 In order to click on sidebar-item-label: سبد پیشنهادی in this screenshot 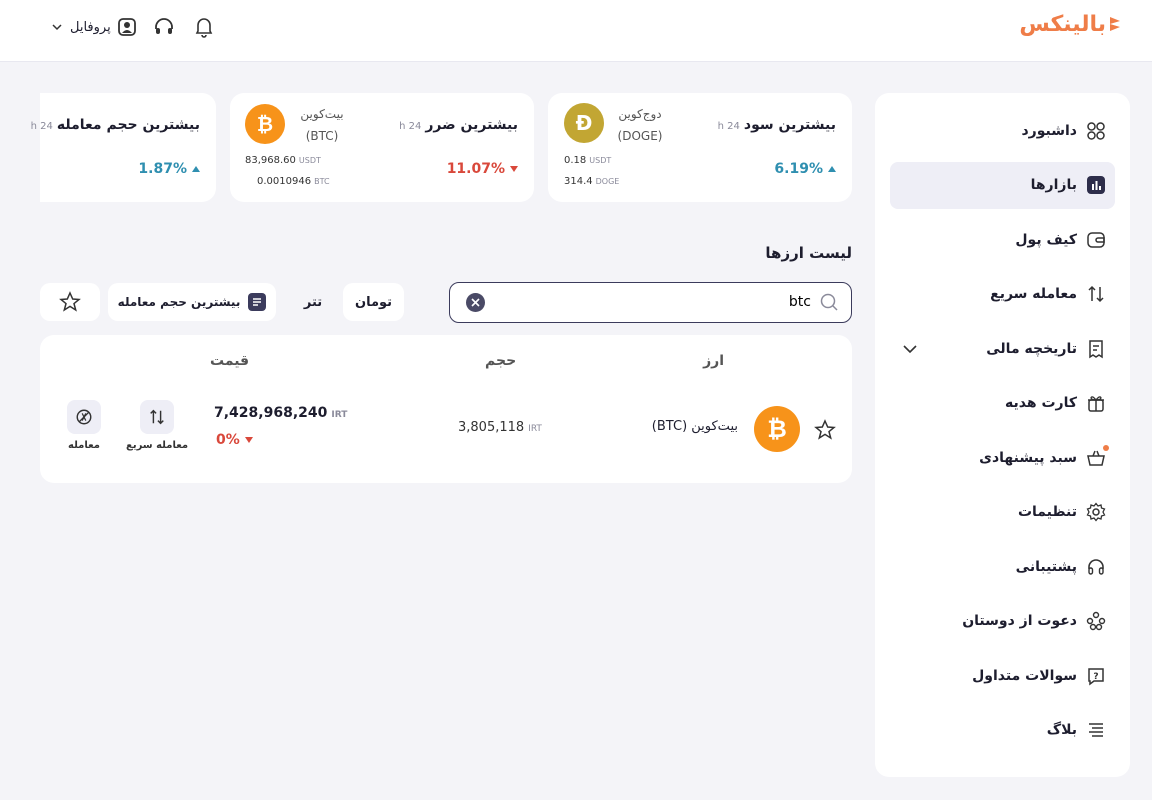, I will do `click(1028, 457)`.